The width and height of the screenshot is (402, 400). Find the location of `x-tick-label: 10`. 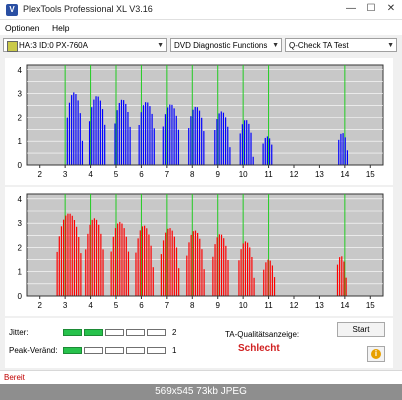

x-tick-label: 10 is located at coordinates (243, 174).